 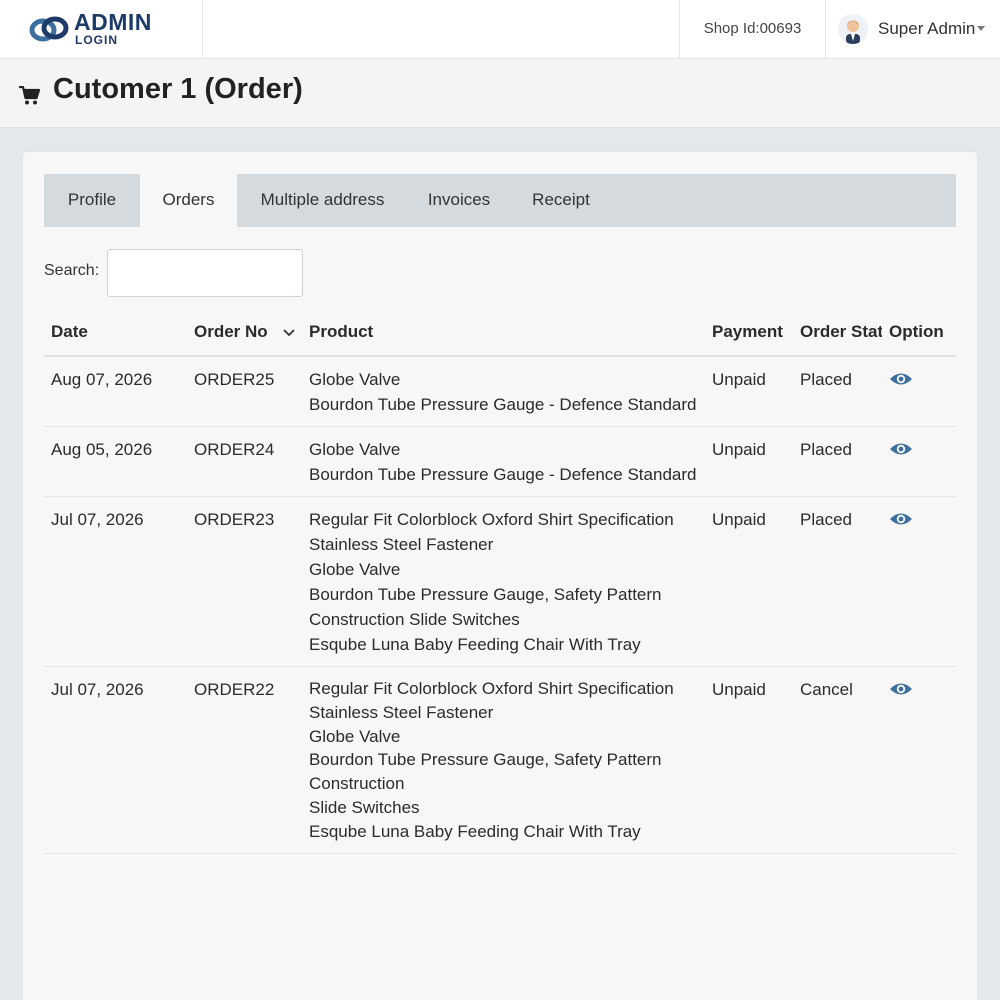 What do you see at coordinates (69, 332) in the screenshot?
I see `column-header-date: Date` at bounding box center [69, 332].